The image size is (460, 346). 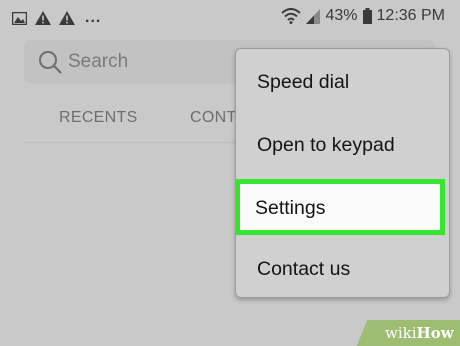 I want to click on battery-icon, so click(x=367, y=16).